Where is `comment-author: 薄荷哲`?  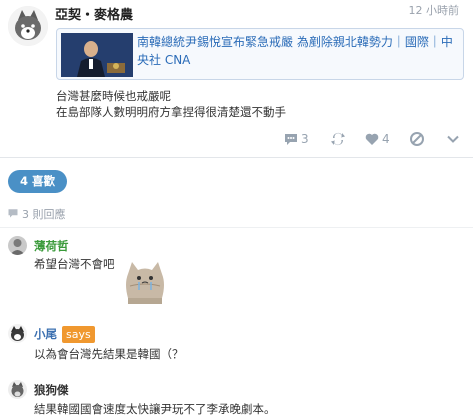
comment-author: 薄荷哲 is located at coordinates (51, 246).